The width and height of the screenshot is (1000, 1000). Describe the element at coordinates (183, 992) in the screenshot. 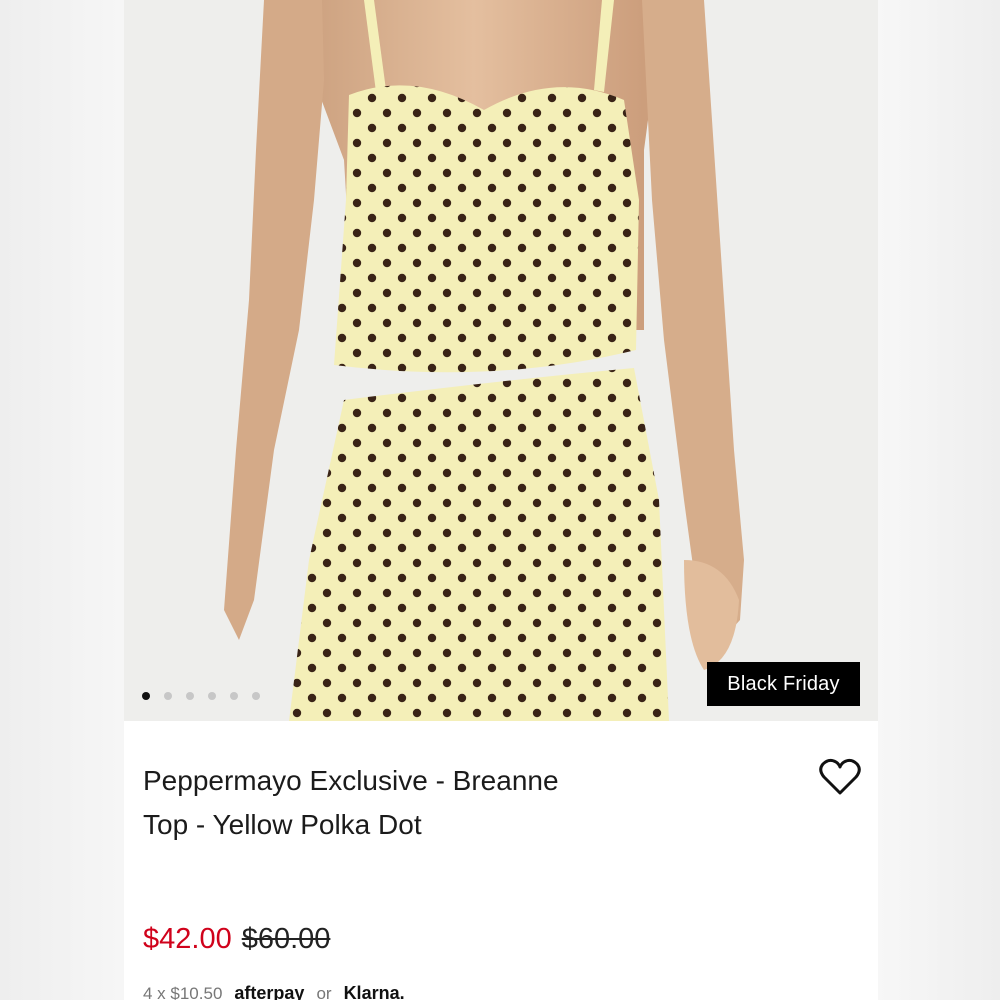

I see `installment-amount: 4 x $10.50` at that location.